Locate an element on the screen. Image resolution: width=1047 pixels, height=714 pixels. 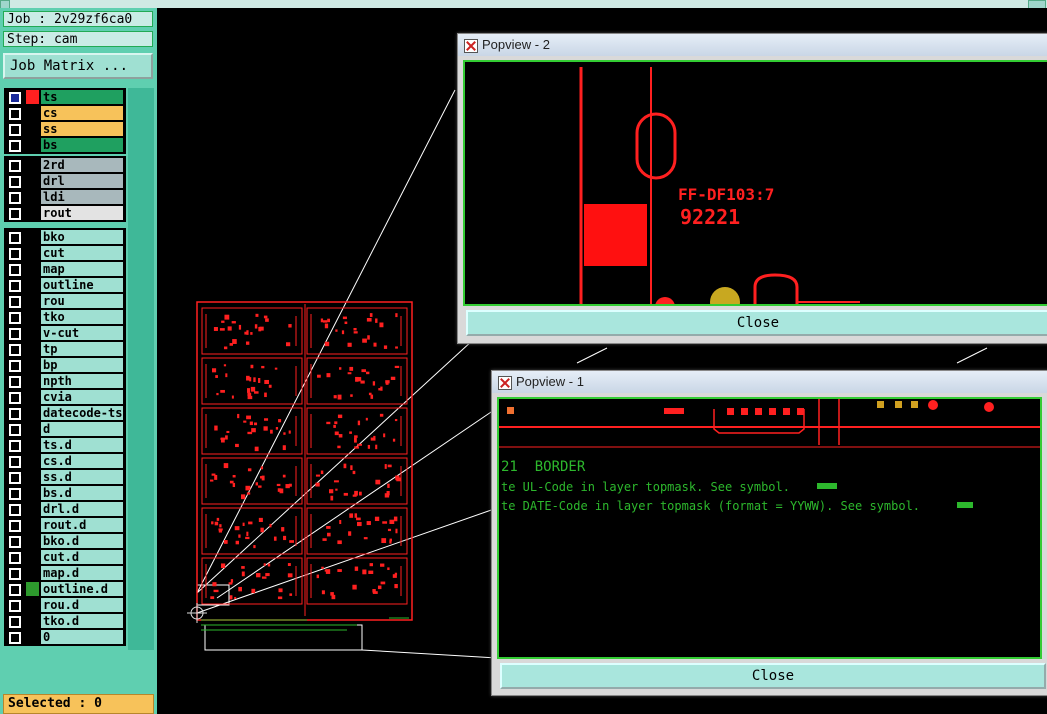
layer-name: bs is located at coordinates (82, 145).